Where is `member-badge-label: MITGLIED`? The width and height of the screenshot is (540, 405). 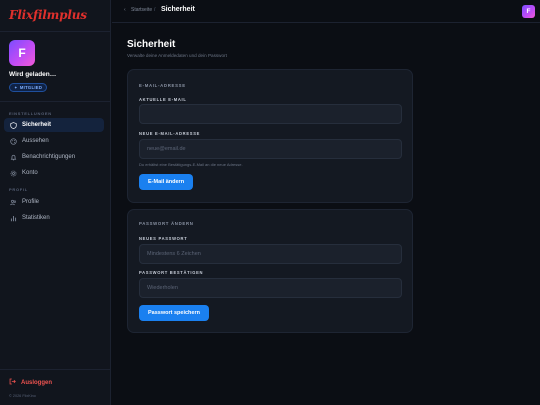 member-badge-label: MITGLIED is located at coordinates (31, 87).